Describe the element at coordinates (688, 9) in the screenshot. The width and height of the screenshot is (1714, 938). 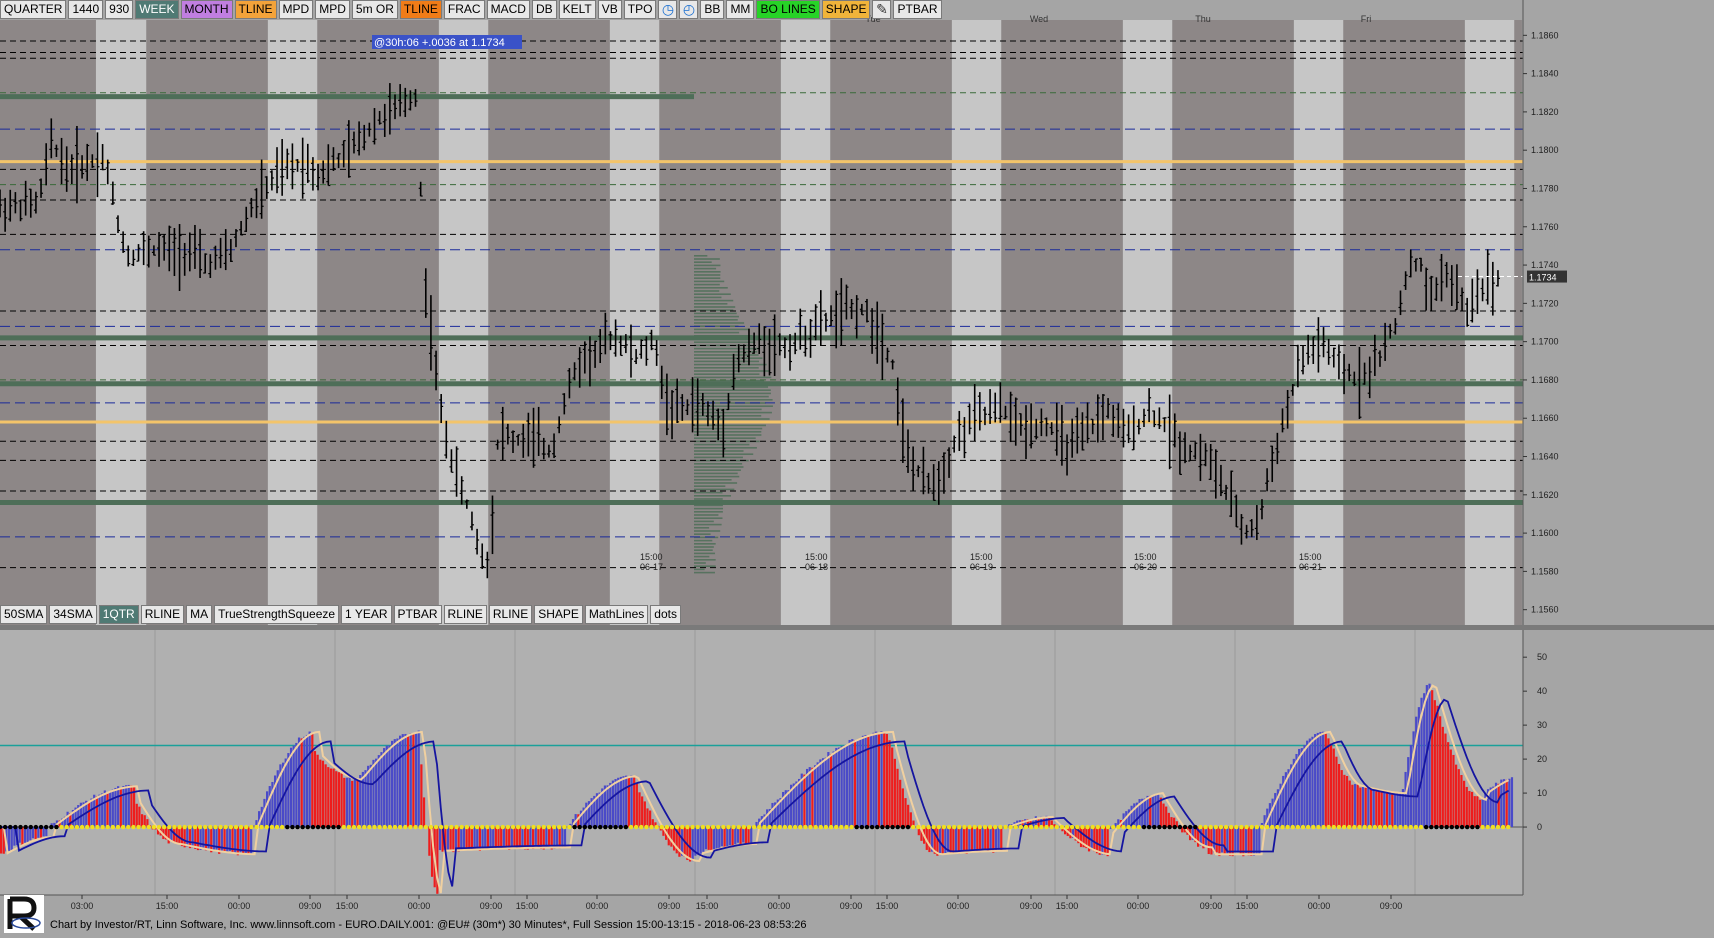
I see `clock-icon: ◴` at that location.